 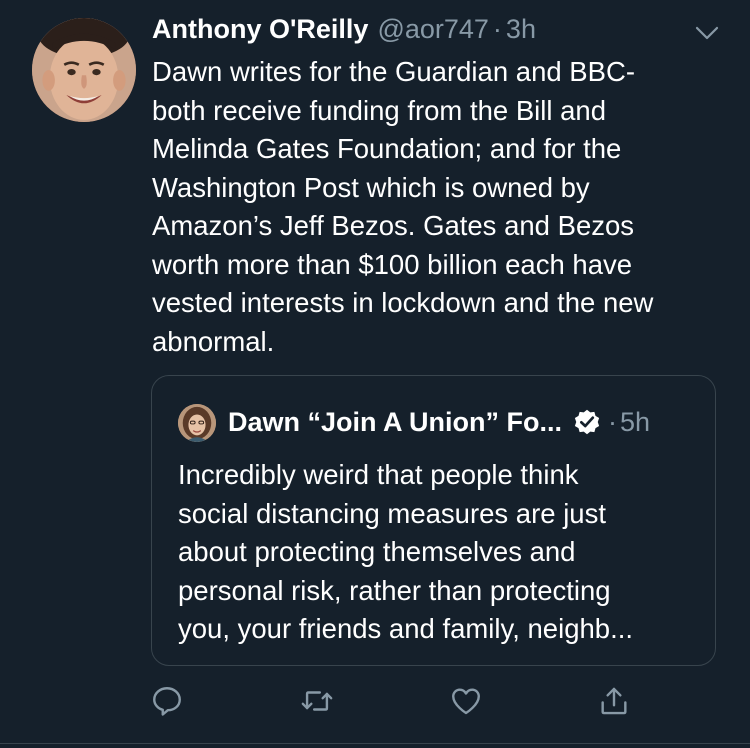 I want to click on reply-icon, so click(x=167, y=701).